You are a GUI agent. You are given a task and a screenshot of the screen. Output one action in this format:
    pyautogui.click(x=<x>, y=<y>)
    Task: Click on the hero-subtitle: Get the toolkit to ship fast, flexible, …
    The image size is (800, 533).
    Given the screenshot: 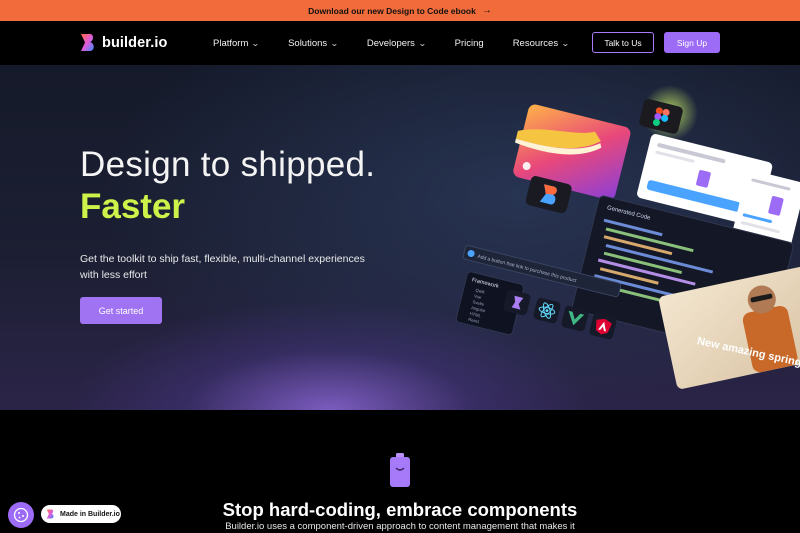 What is the action you would take?
    pyautogui.click(x=222, y=267)
    